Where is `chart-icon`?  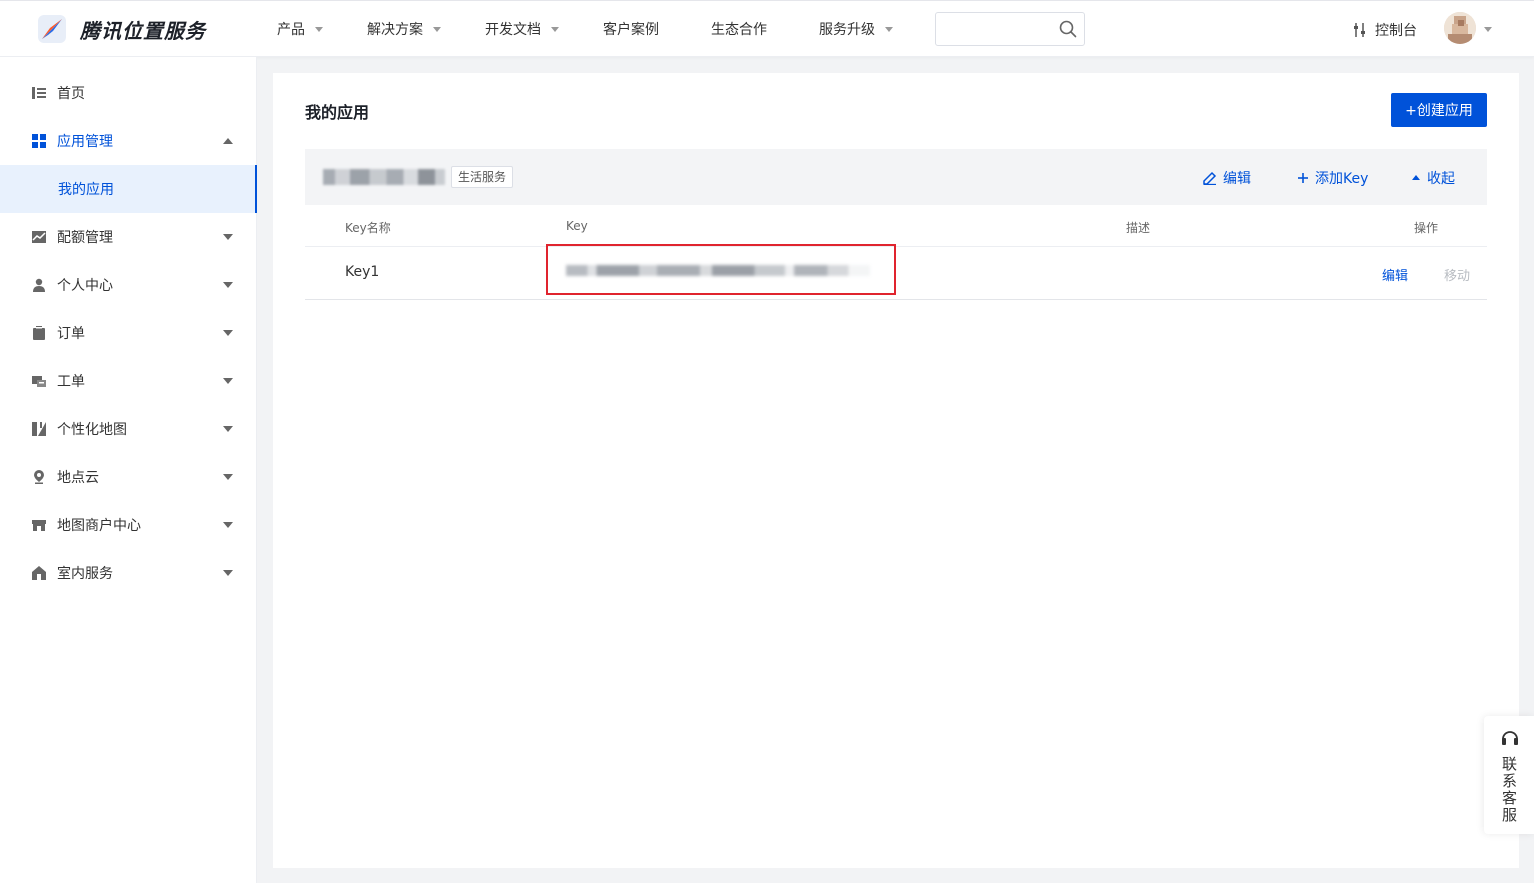 chart-icon is located at coordinates (39, 237).